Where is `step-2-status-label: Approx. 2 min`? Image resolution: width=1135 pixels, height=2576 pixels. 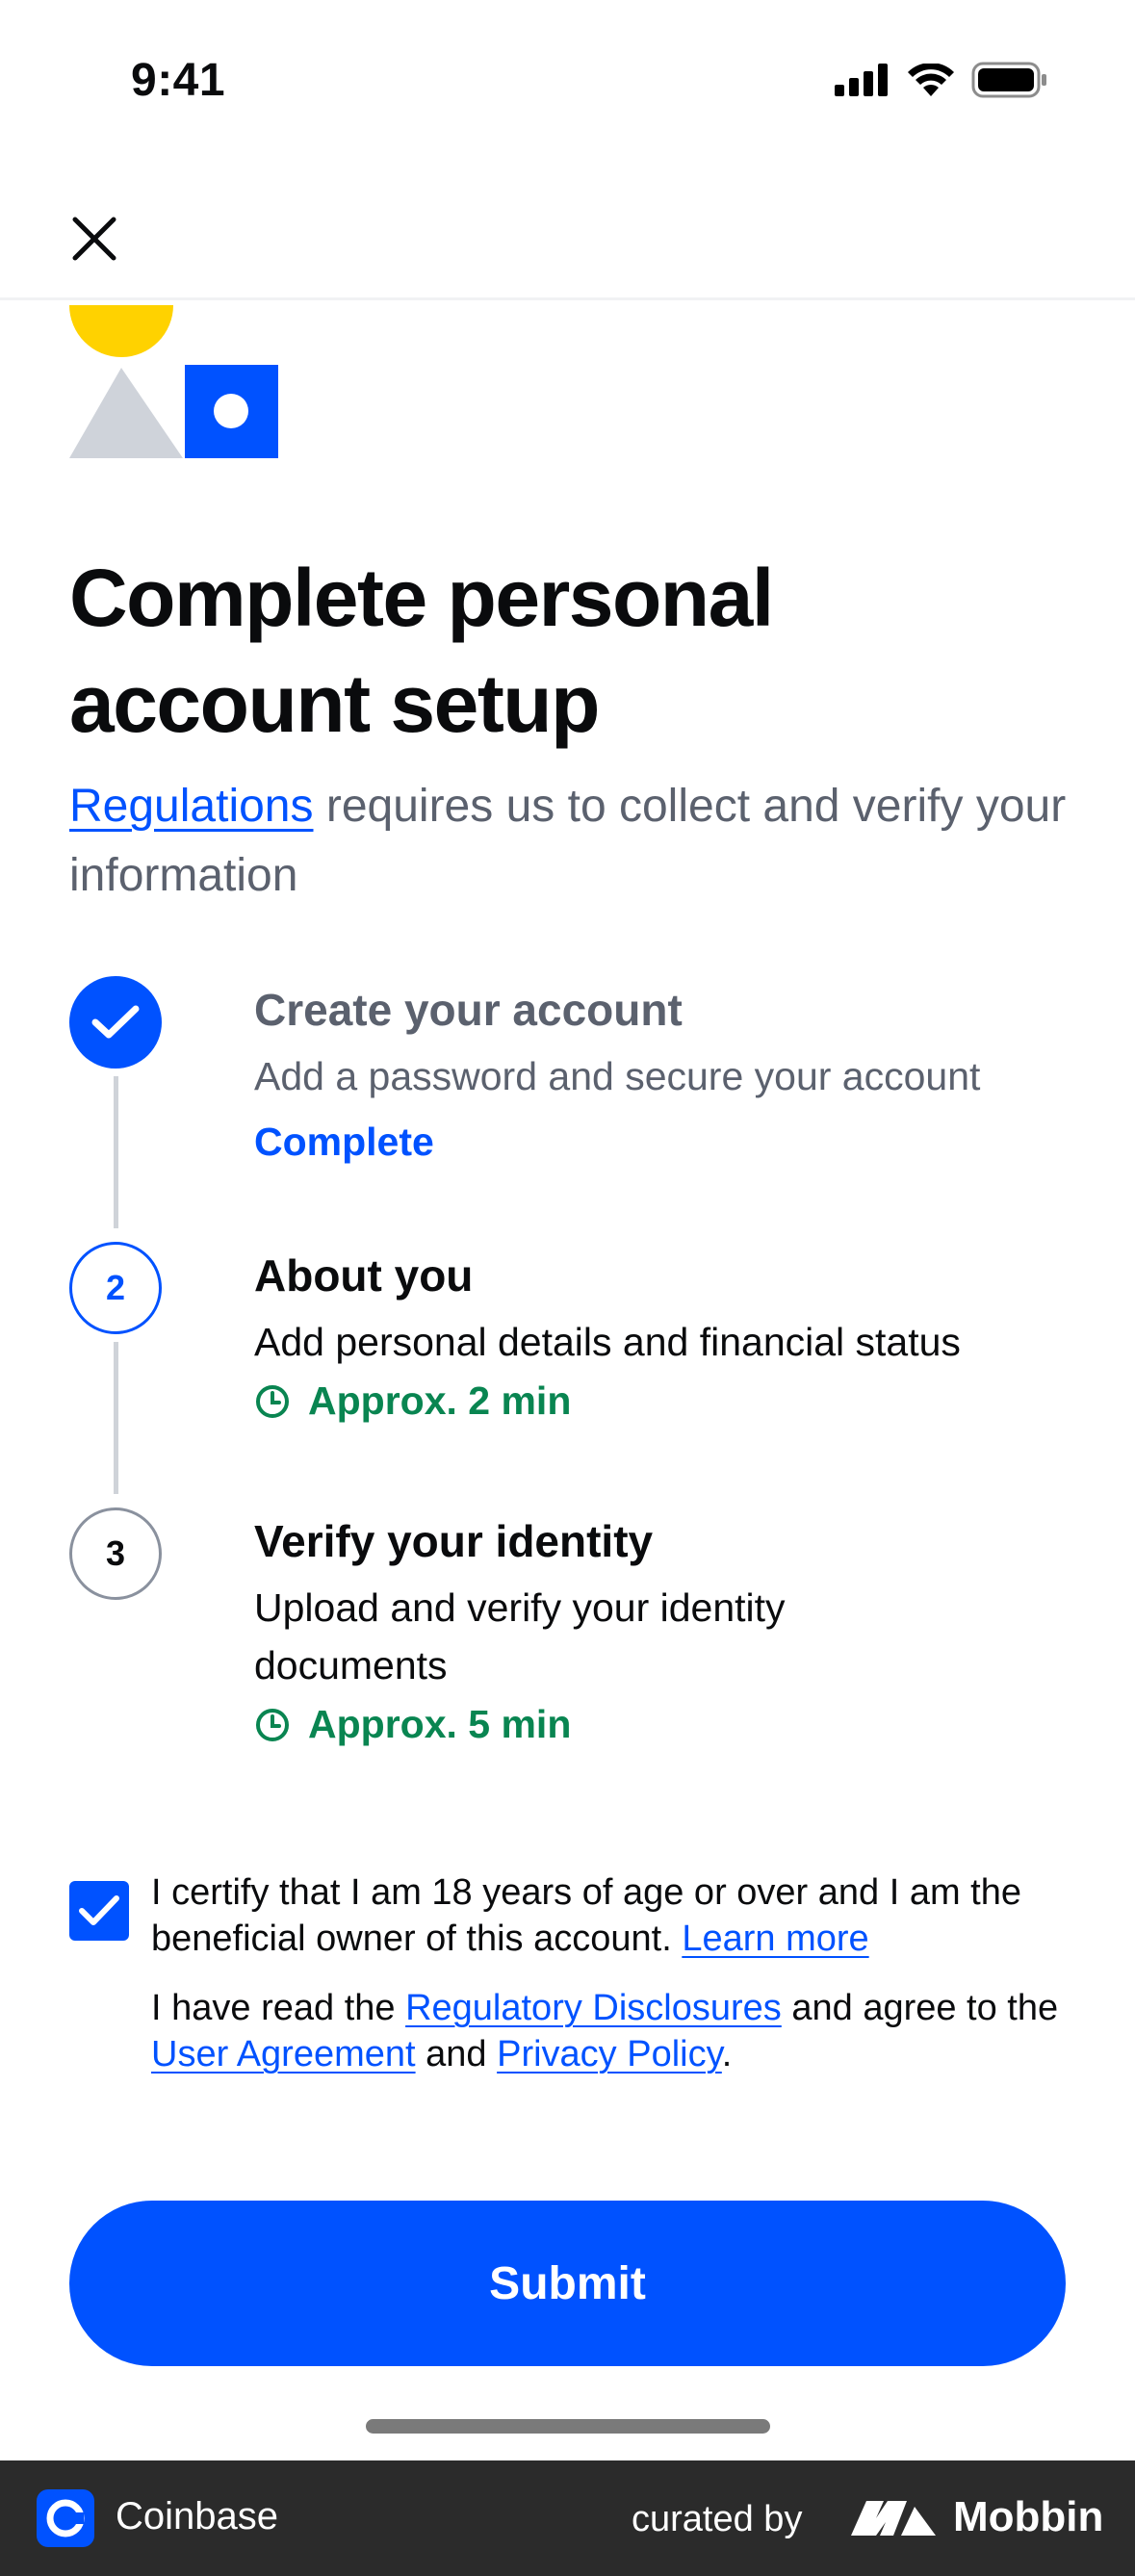 step-2-status-label: Approx. 2 min is located at coordinates (440, 1400).